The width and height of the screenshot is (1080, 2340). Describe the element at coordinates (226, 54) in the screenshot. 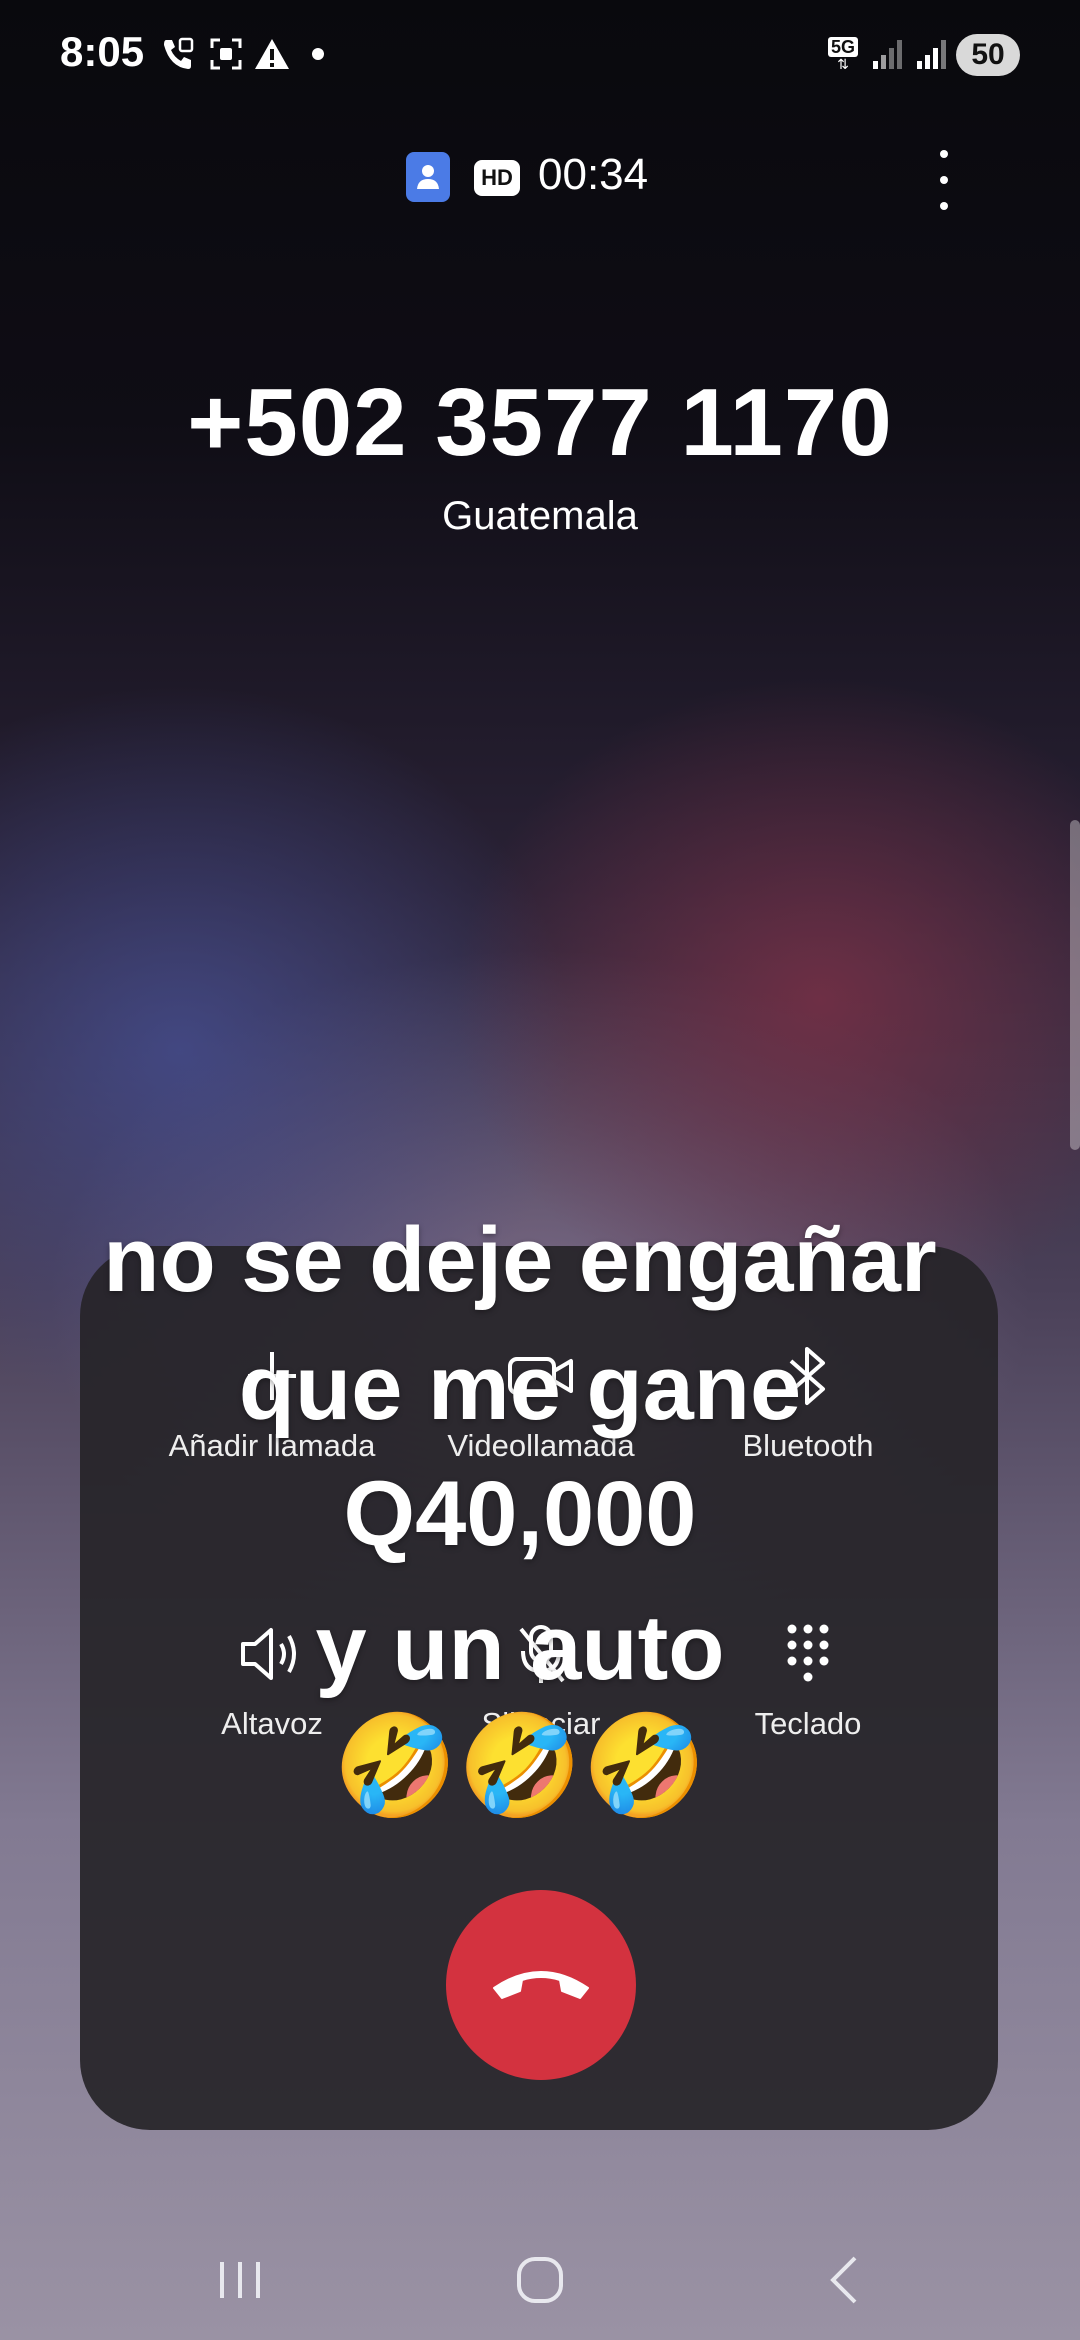

I see `screenshot-icon` at that location.